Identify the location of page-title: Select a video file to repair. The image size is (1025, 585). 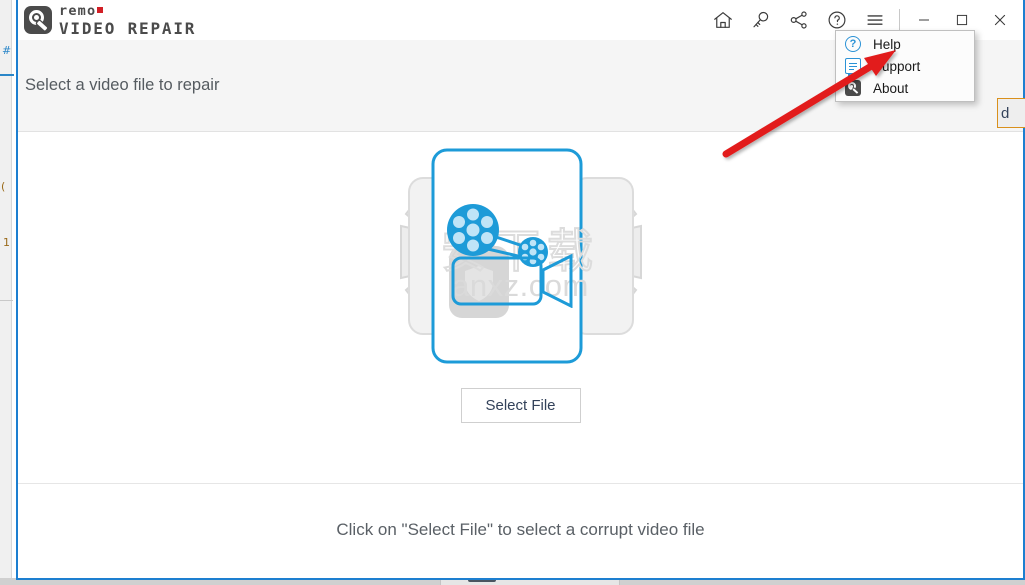
(122, 85).